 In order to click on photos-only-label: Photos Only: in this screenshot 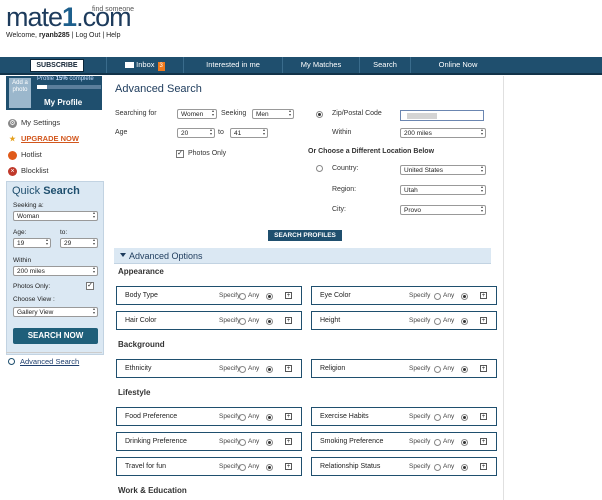, I will do `click(32, 286)`.